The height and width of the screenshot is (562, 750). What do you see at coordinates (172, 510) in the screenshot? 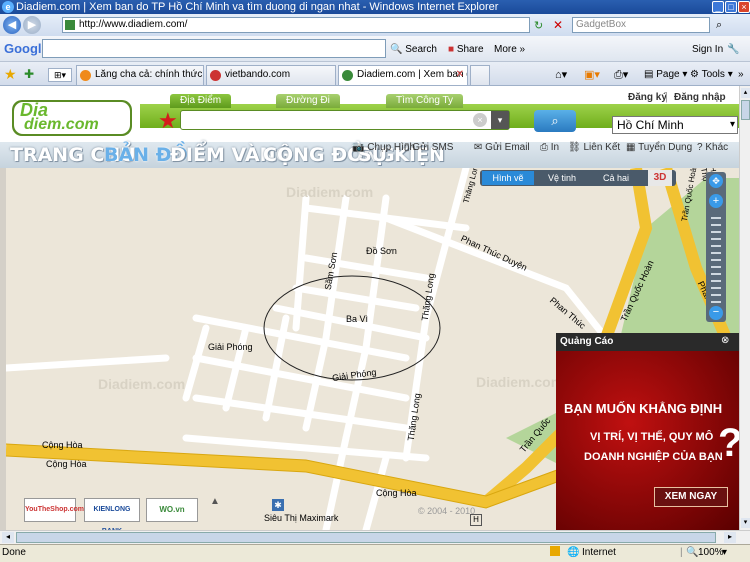
I see `sponsor-logo: WO.vn` at bounding box center [172, 510].